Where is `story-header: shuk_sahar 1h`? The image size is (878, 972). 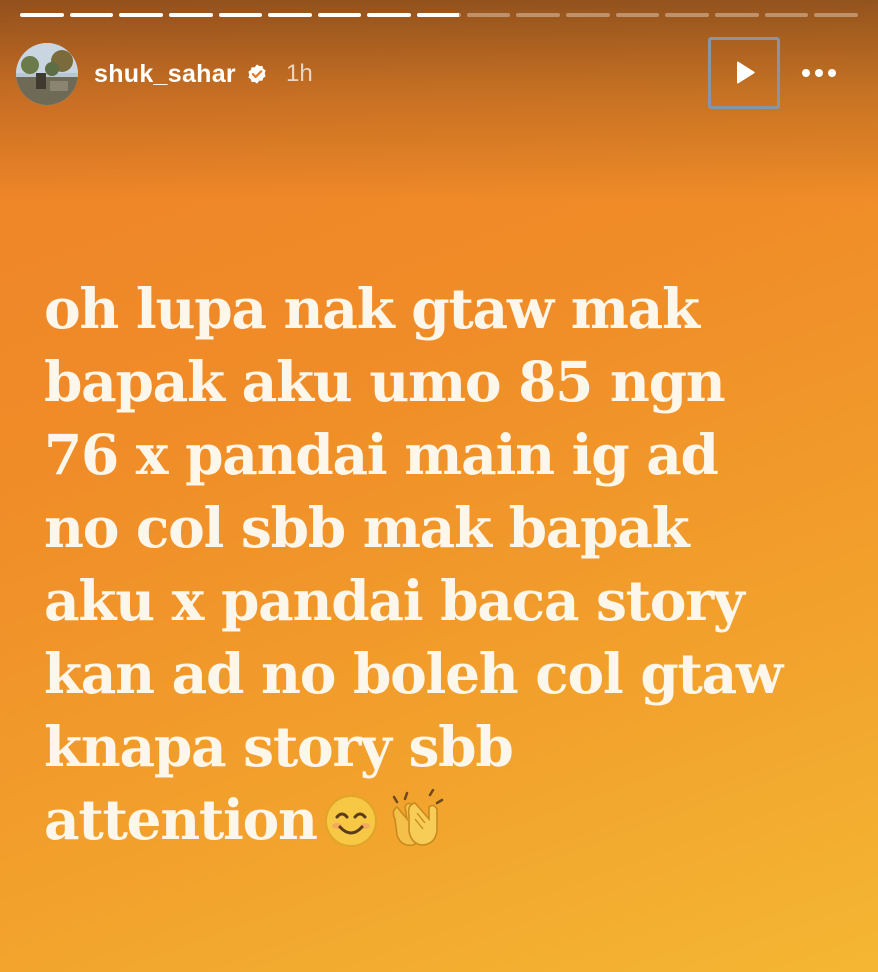
story-header: shuk_sahar 1h is located at coordinates (164, 74).